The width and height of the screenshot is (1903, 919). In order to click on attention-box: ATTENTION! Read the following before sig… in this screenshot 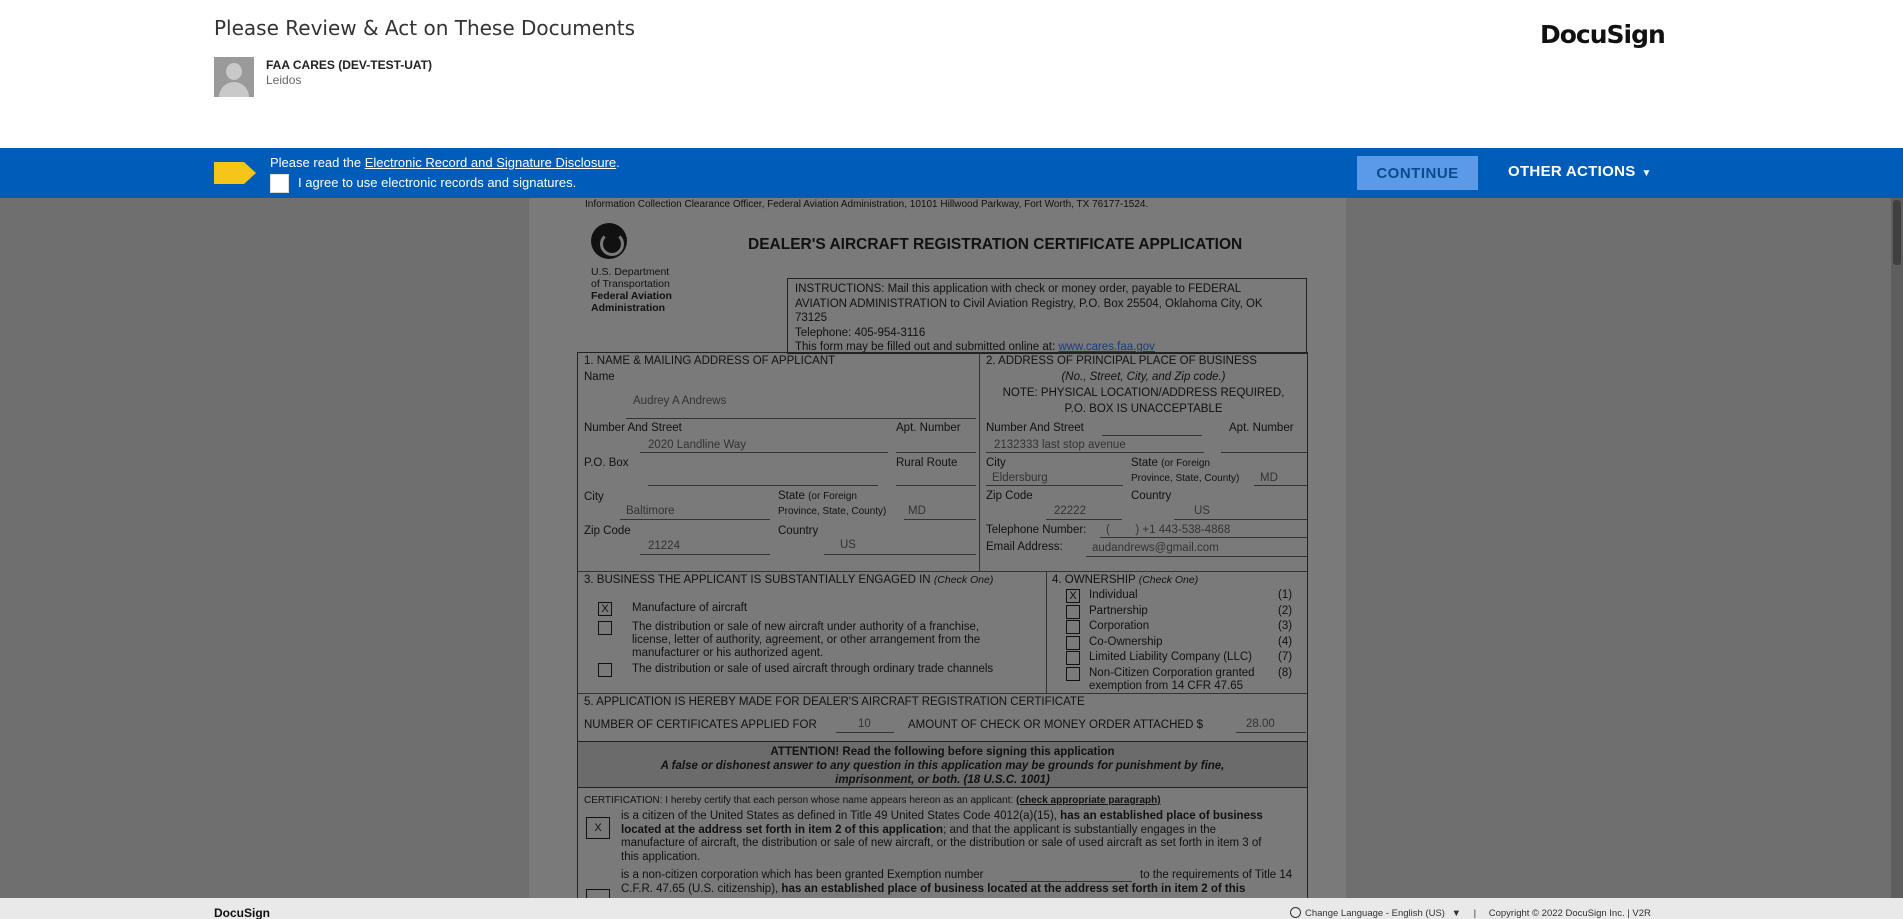, I will do `click(942, 764)`.